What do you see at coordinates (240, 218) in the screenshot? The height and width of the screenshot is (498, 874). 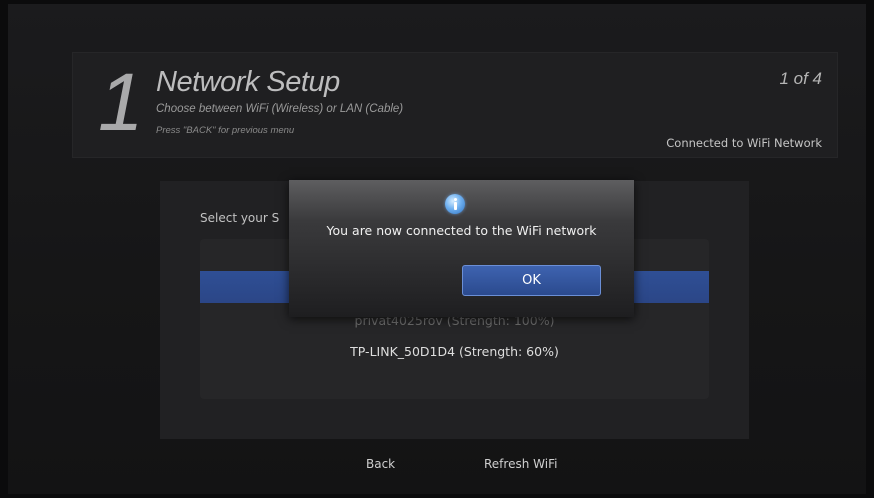 I see `select-network-label: Select your S` at bounding box center [240, 218].